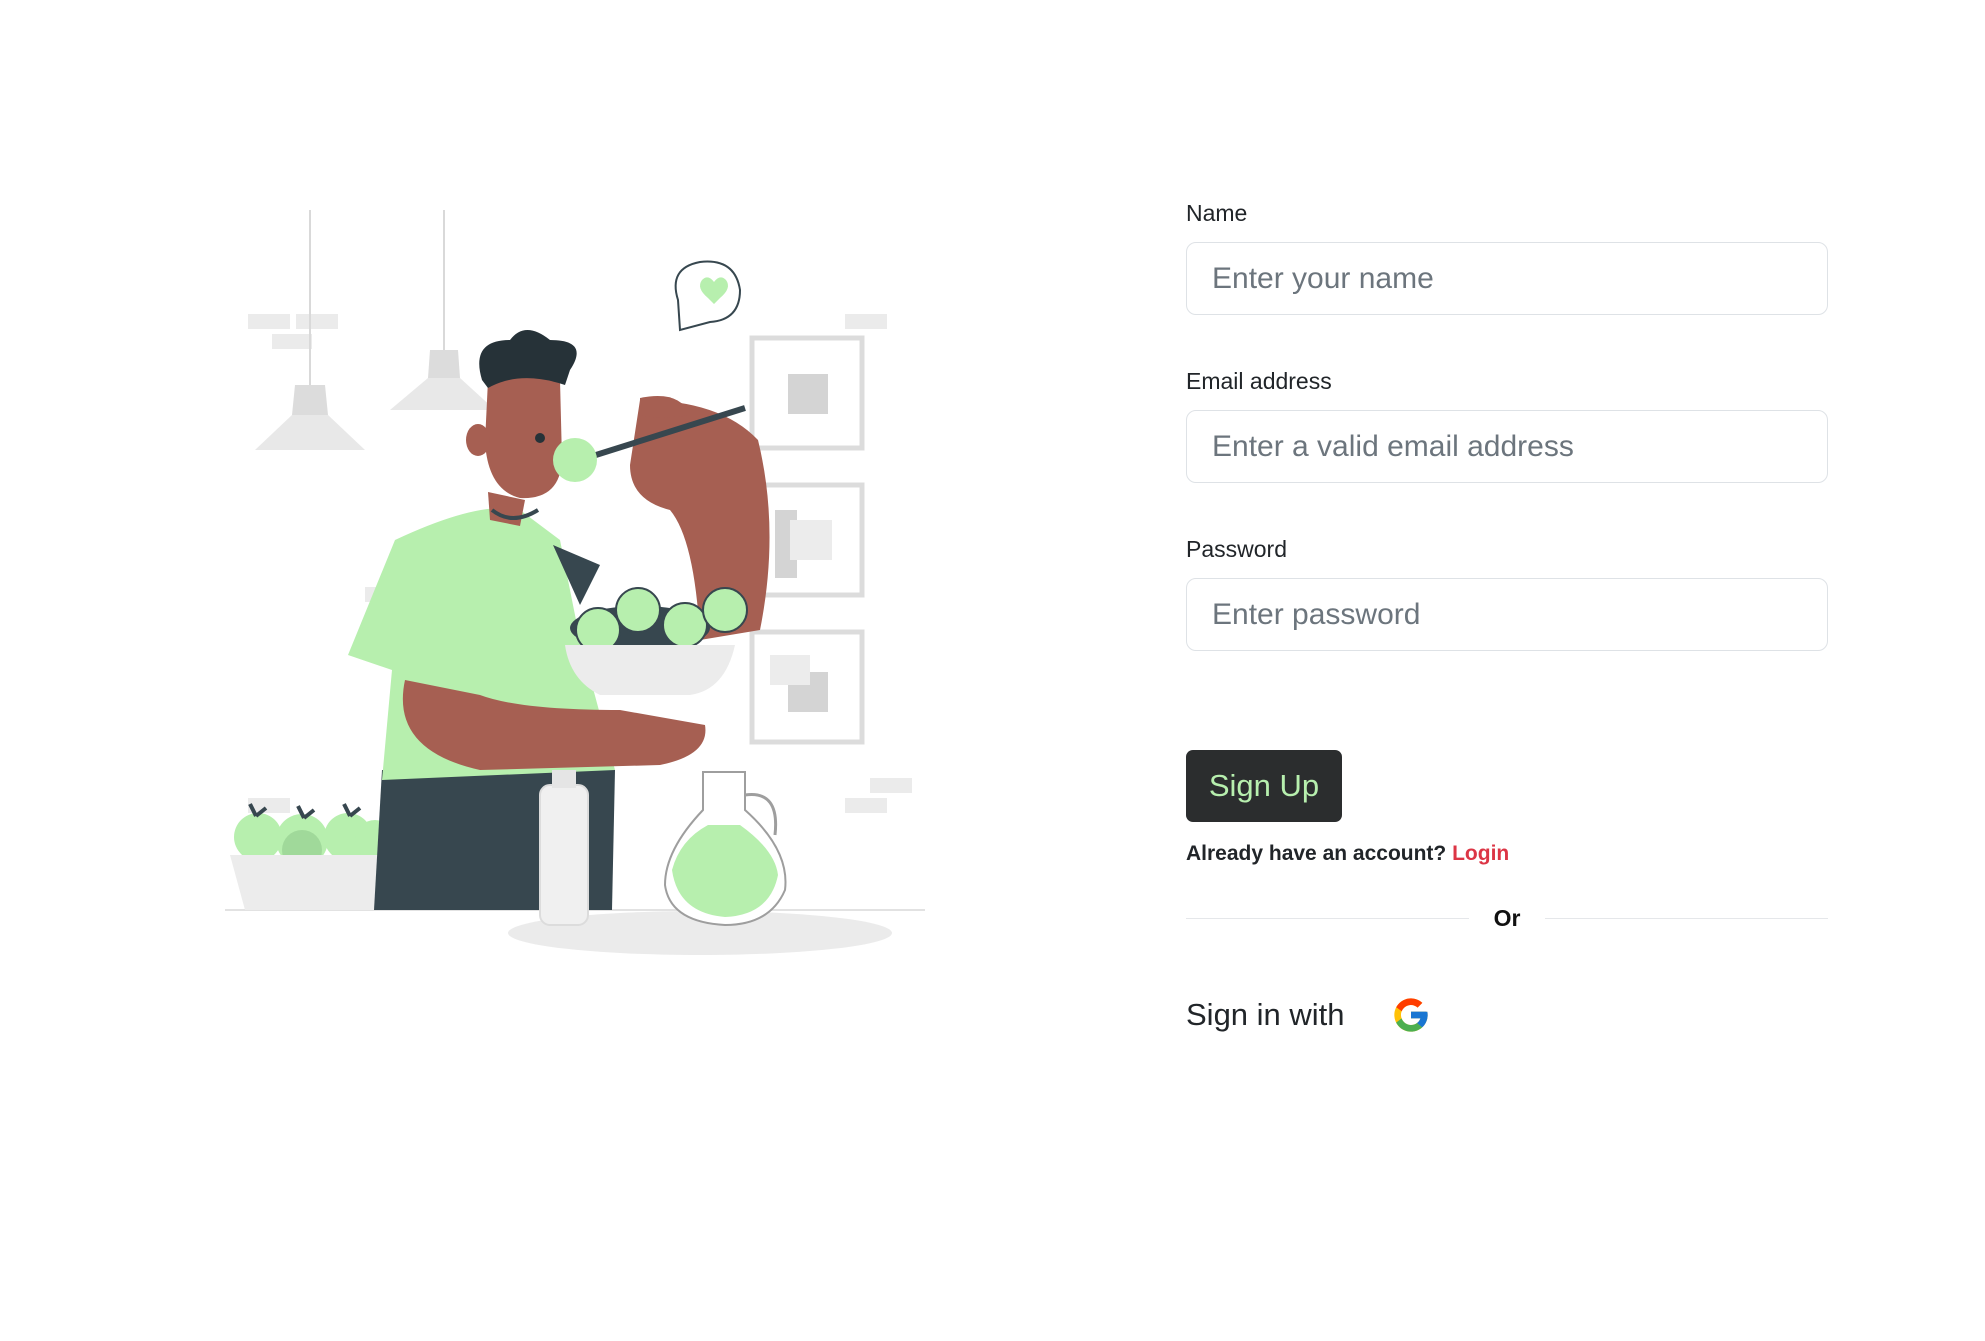 This screenshot has height=1341, width=1985. What do you see at coordinates (1316, 853) in the screenshot?
I see `have-account-text: Already have an account?` at bounding box center [1316, 853].